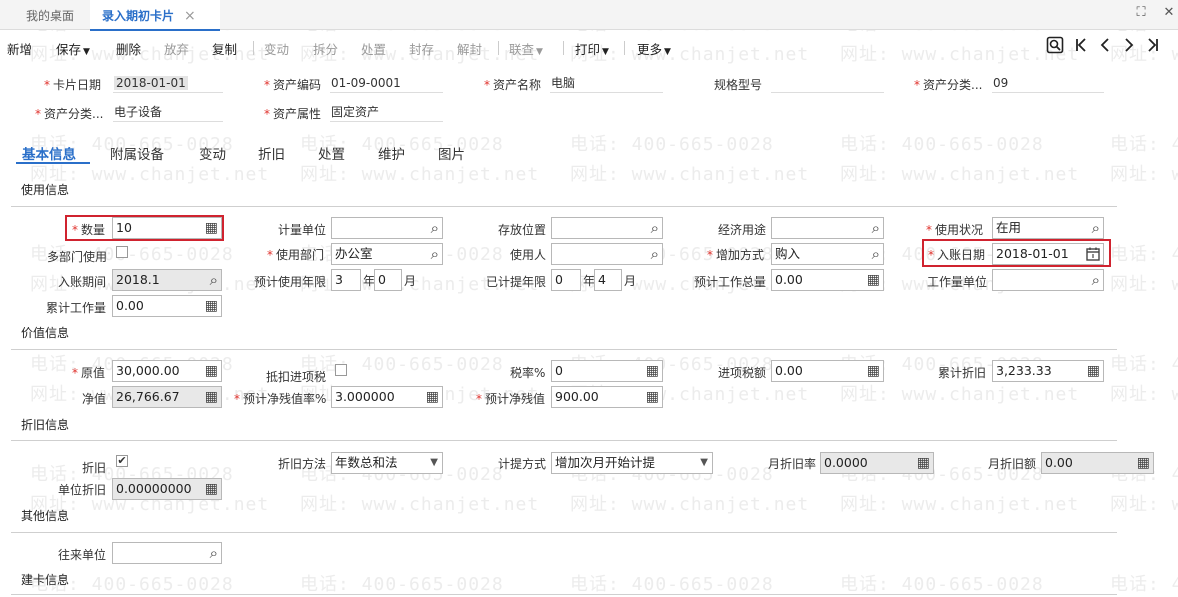 This screenshot has width=1178, height=597. What do you see at coordinates (167, 371) in the screenshot?
I see `original-value-input: 30,000.00 ▦` at bounding box center [167, 371].